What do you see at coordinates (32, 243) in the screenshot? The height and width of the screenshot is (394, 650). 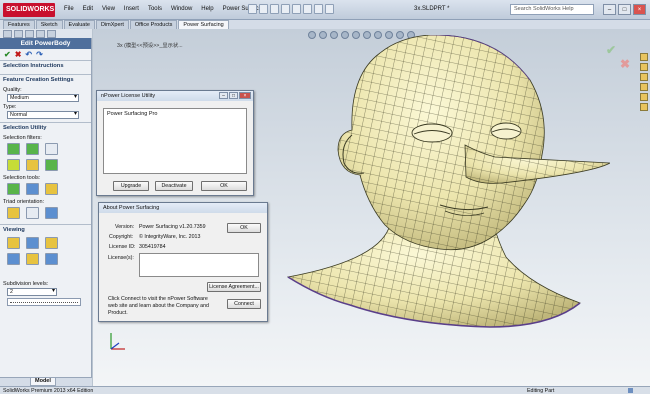 I see `view-cage-icon` at bounding box center [32, 243].